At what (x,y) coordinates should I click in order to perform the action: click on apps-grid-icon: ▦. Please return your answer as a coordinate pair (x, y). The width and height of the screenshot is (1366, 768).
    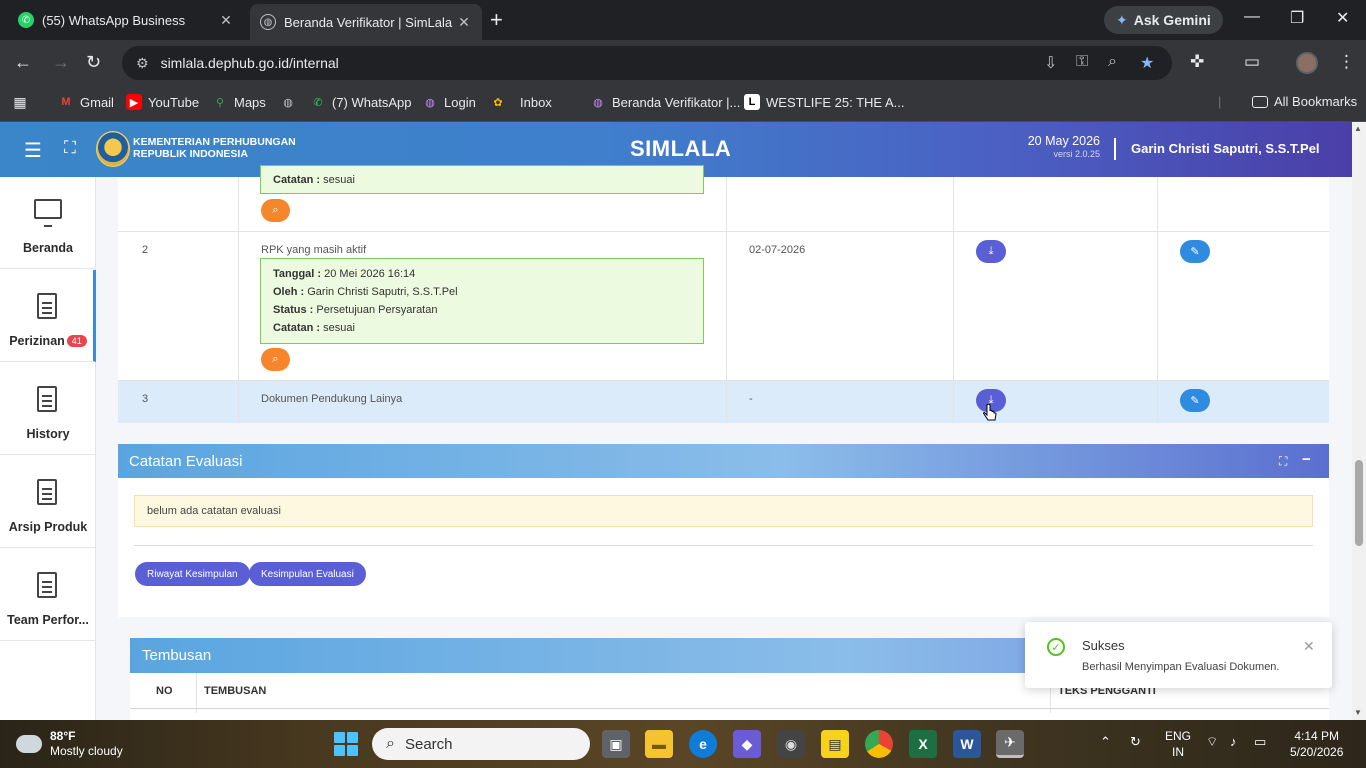
    Looking at the image, I should click on (23, 102).